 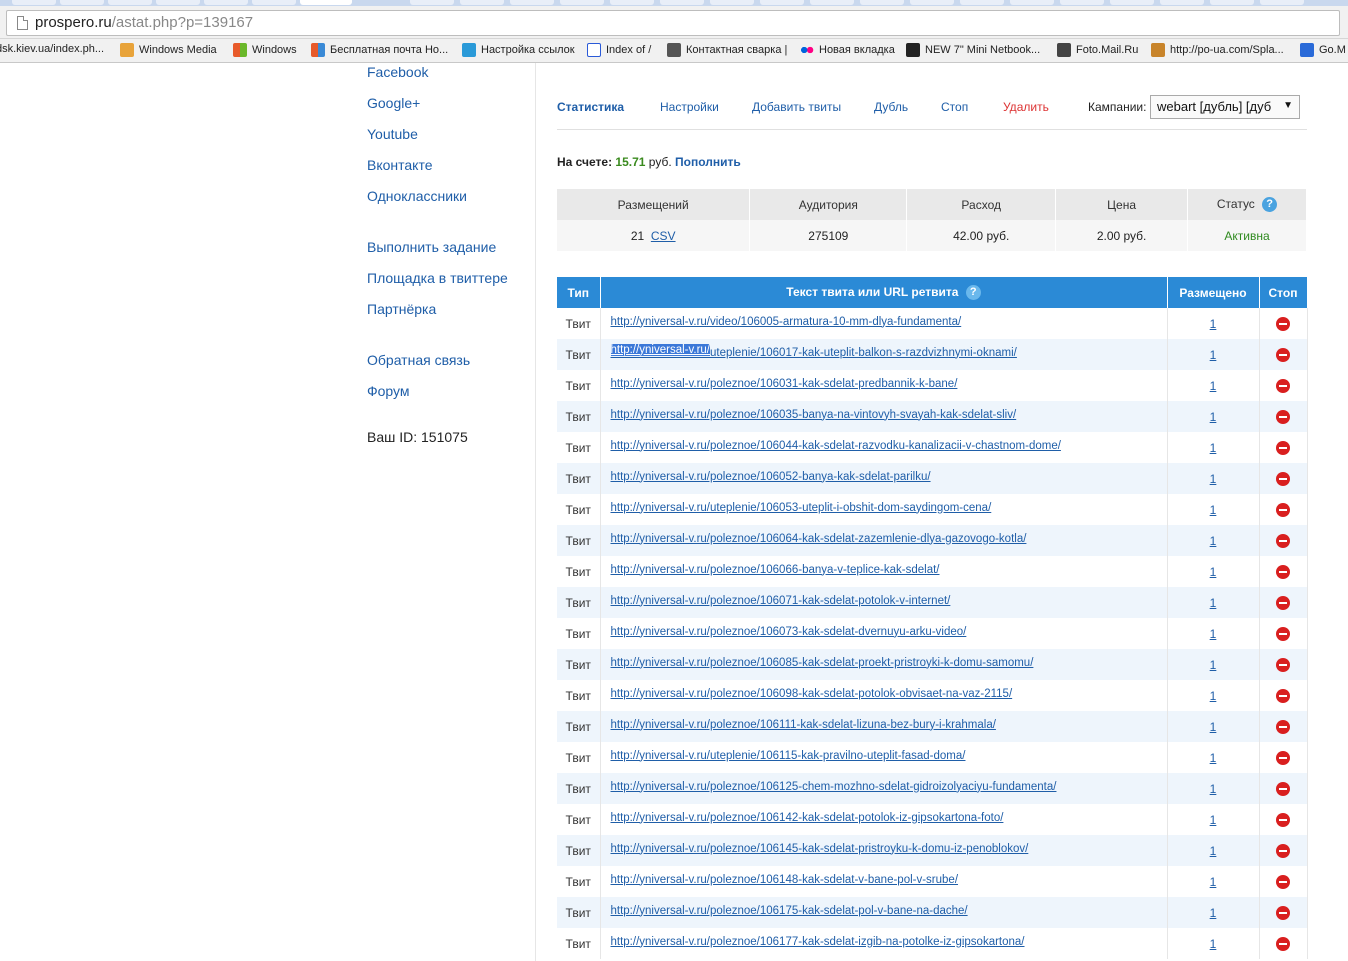 What do you see at coordinates (673, 23) in the screenshot?
I see `url-input: prospero.ru/astat.php?p=139167` at bounding box center [673, 23].